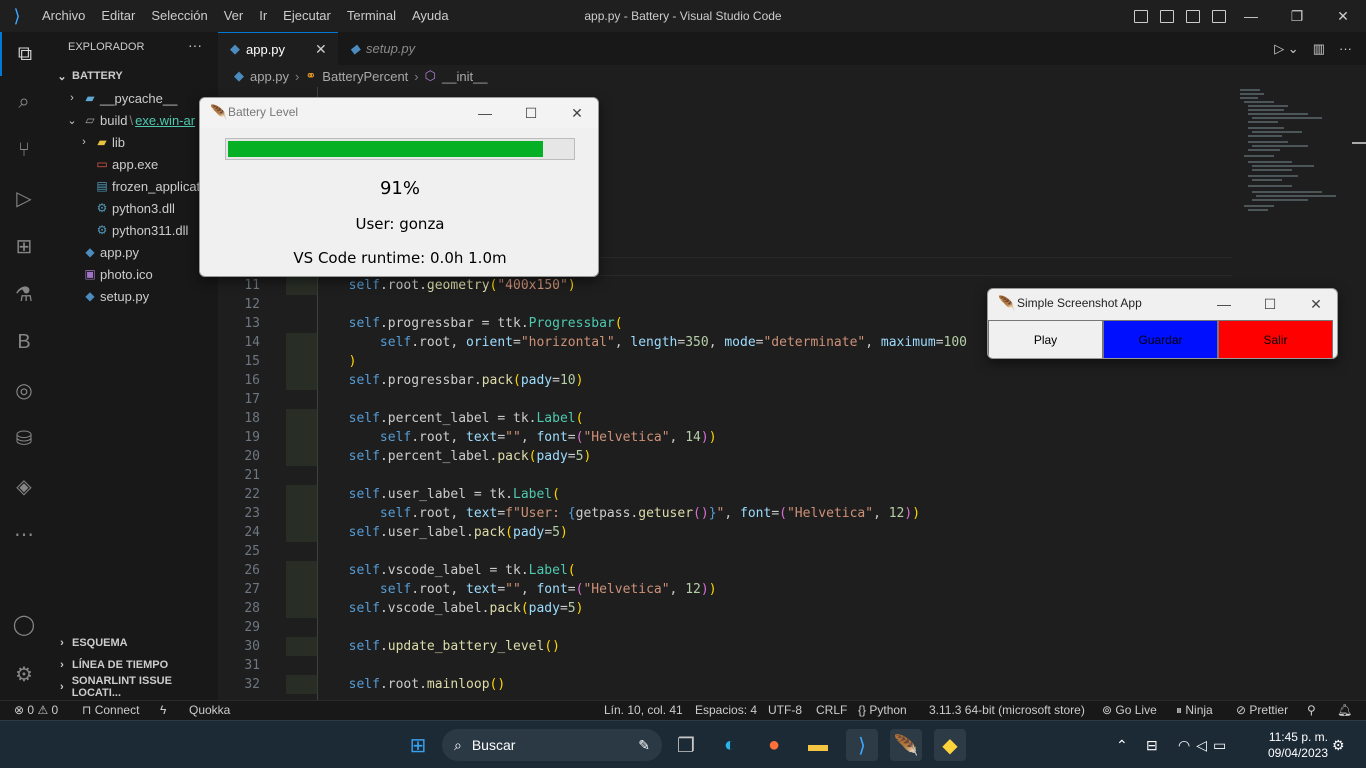 The image size is (1366, 768). I want to click on tab-setup-py: ◆ setup.py, so click(398, 48).